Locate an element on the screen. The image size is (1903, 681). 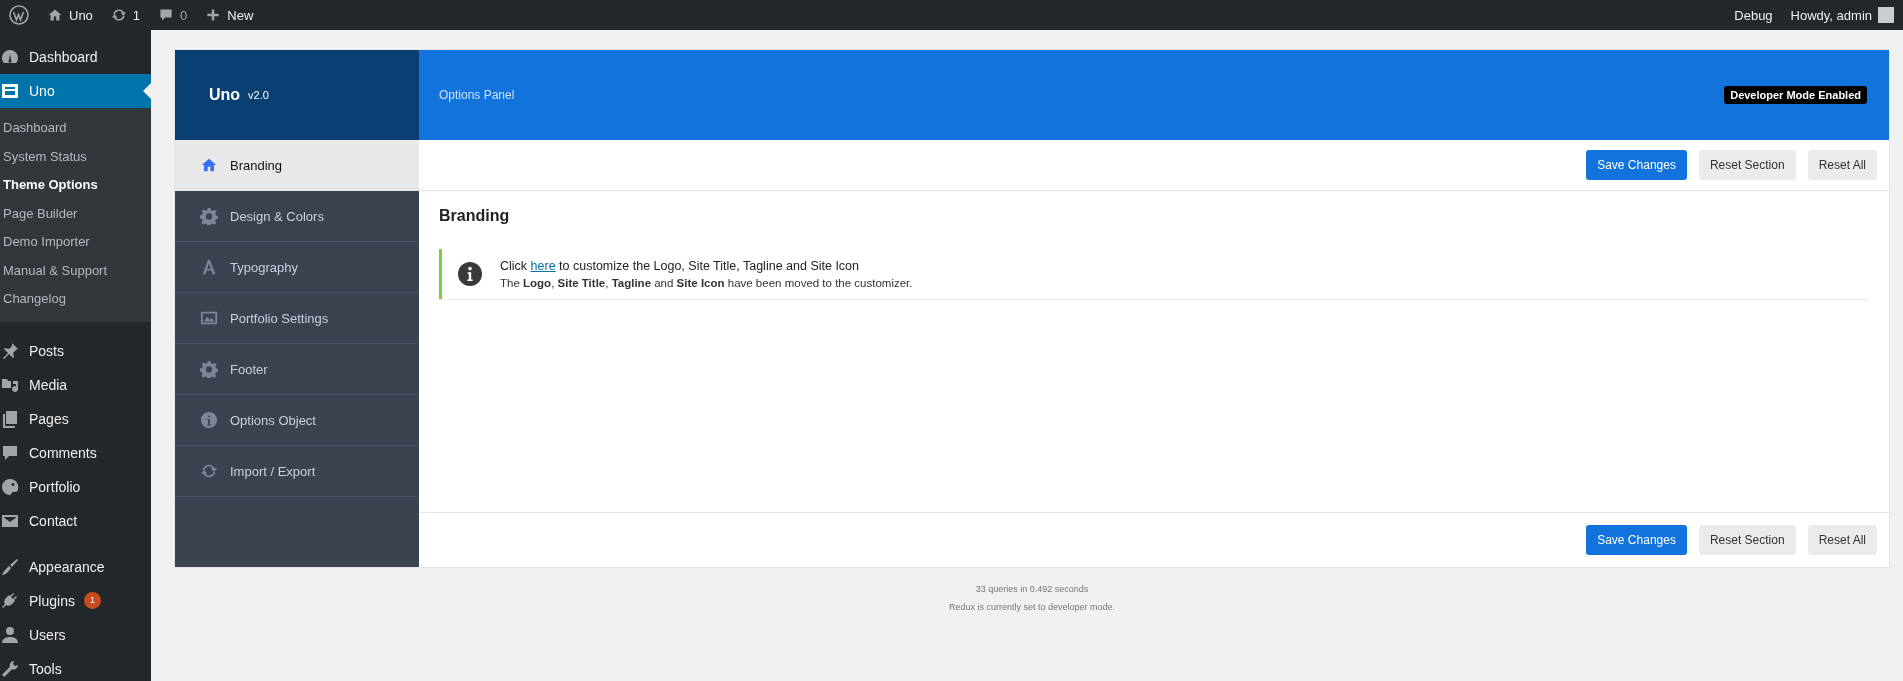
menu-item: Tools is located at coordinates (75, 666).